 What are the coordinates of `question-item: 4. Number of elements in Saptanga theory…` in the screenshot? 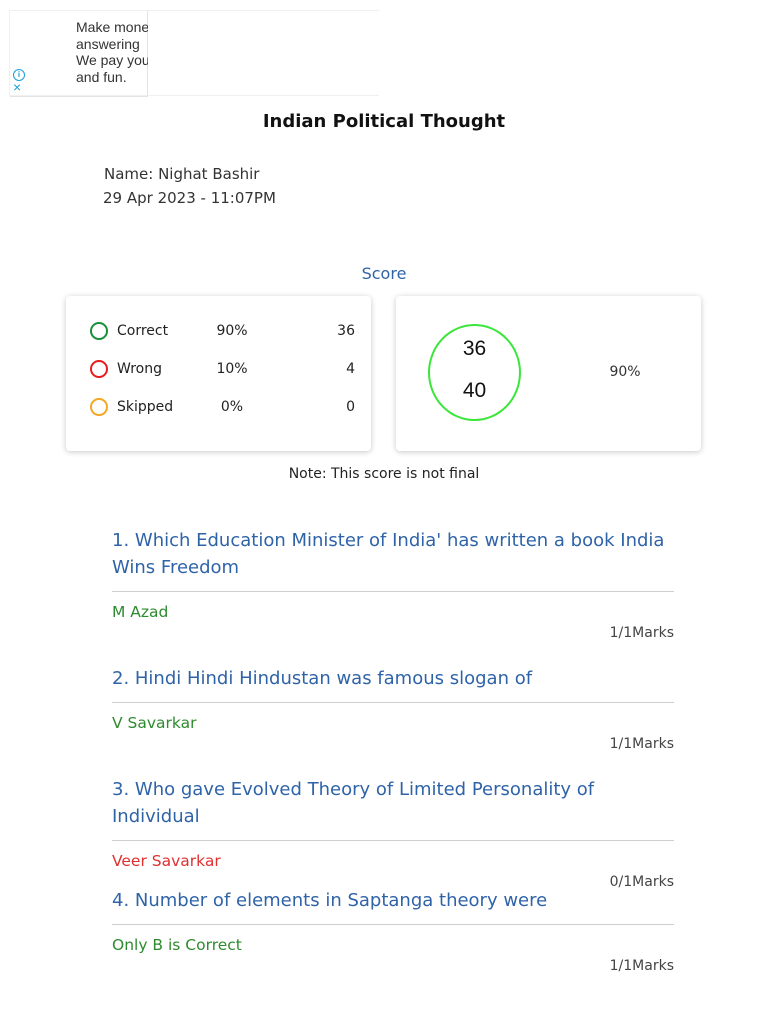 It's located at (393, 930).